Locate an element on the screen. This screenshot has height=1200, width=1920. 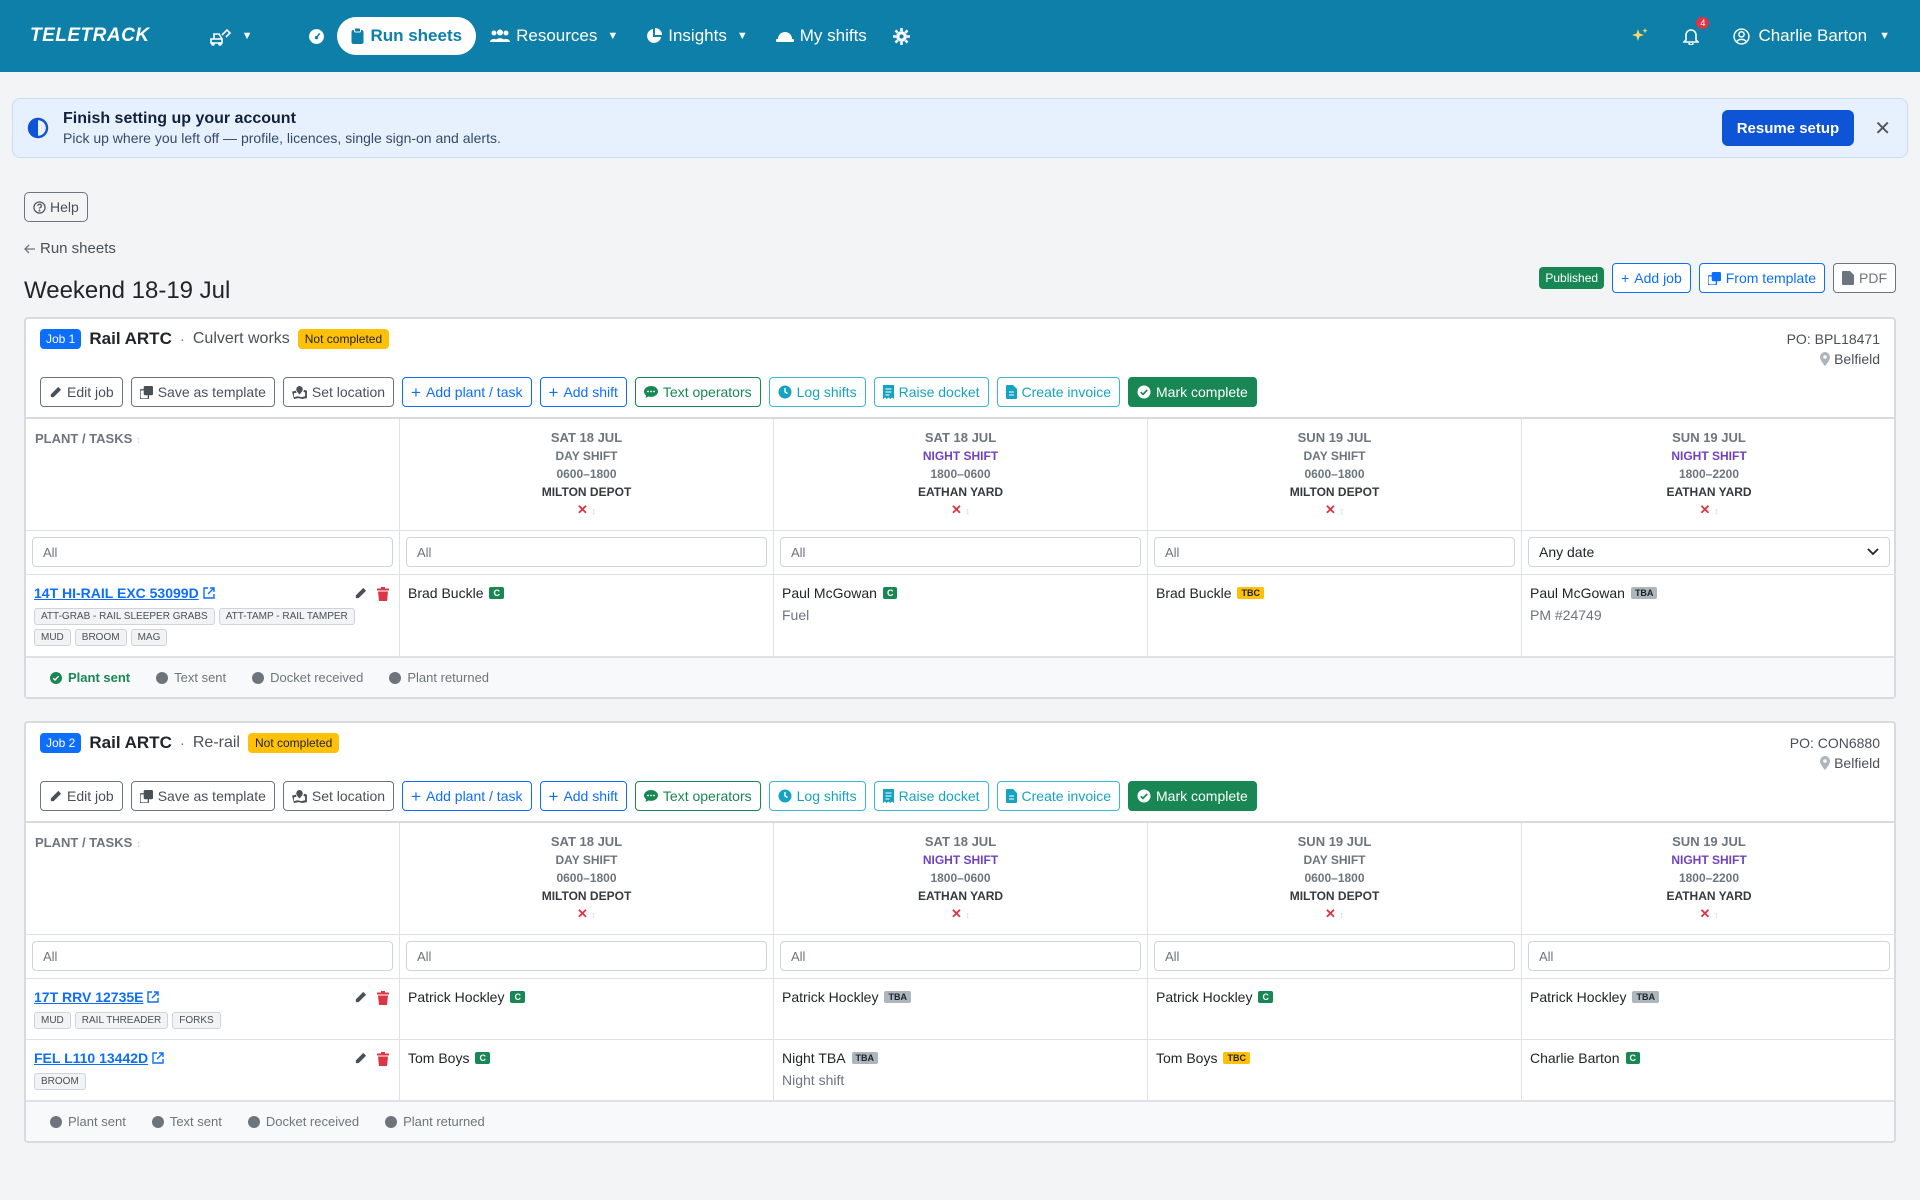
operator-cell: Charlie Barton C is located at coordinates (1709, 1070).